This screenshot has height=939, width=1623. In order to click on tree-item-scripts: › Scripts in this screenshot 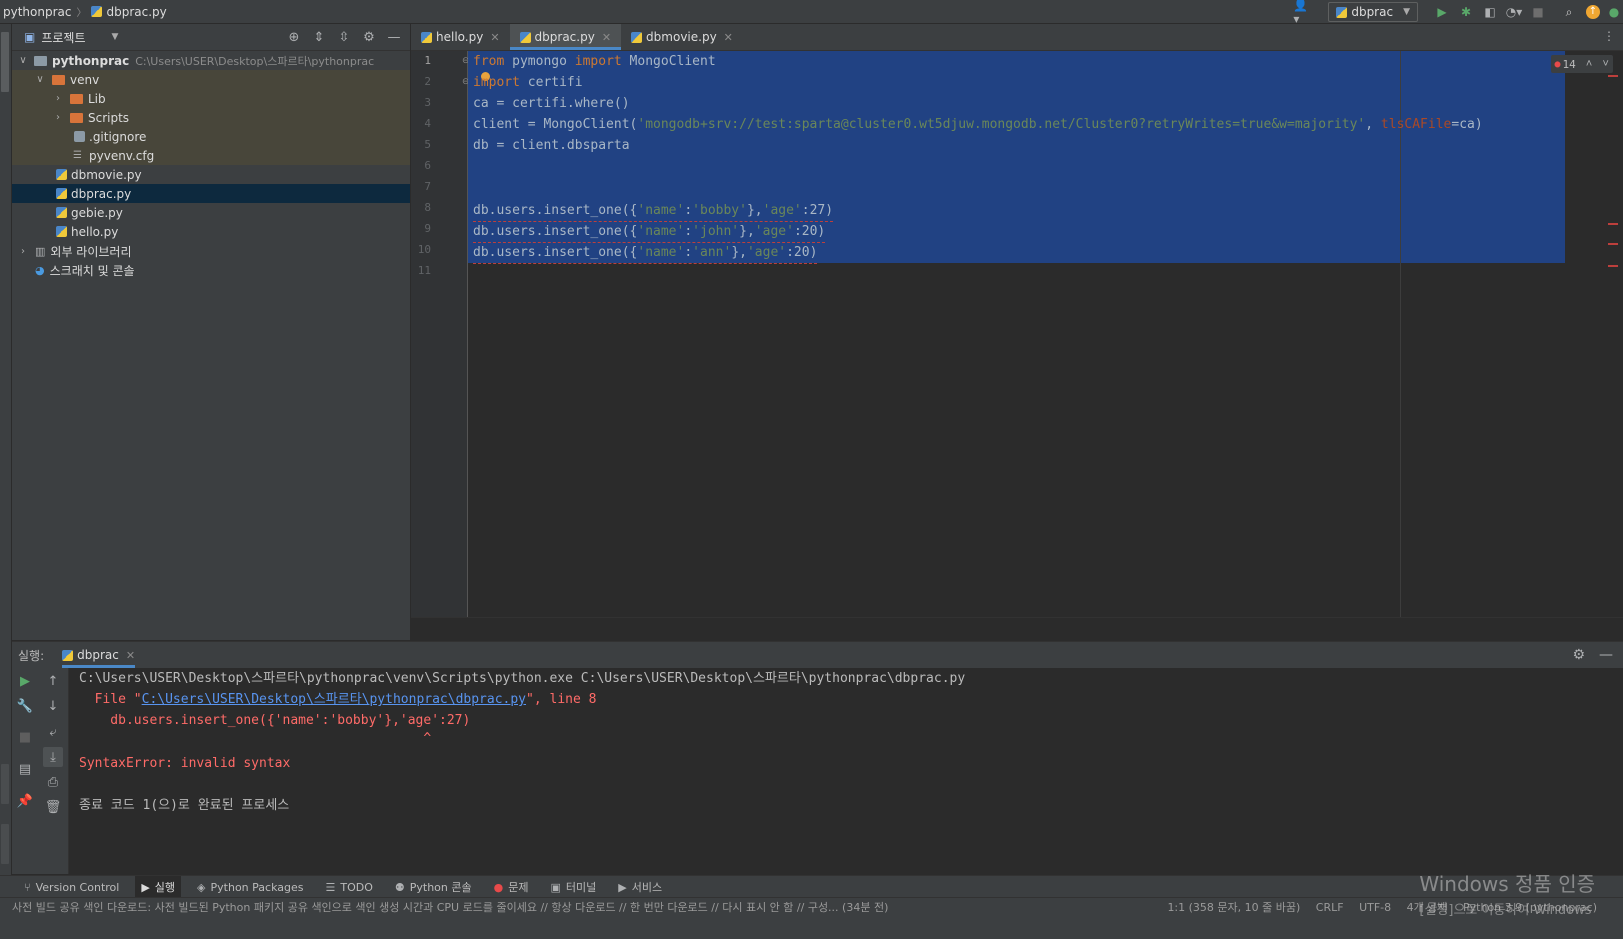, I will do `click(211, 117)`.